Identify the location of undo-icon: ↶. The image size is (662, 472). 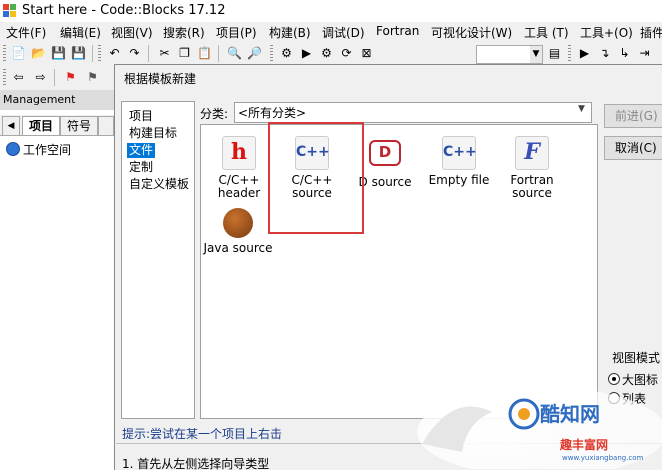
(114, 53).